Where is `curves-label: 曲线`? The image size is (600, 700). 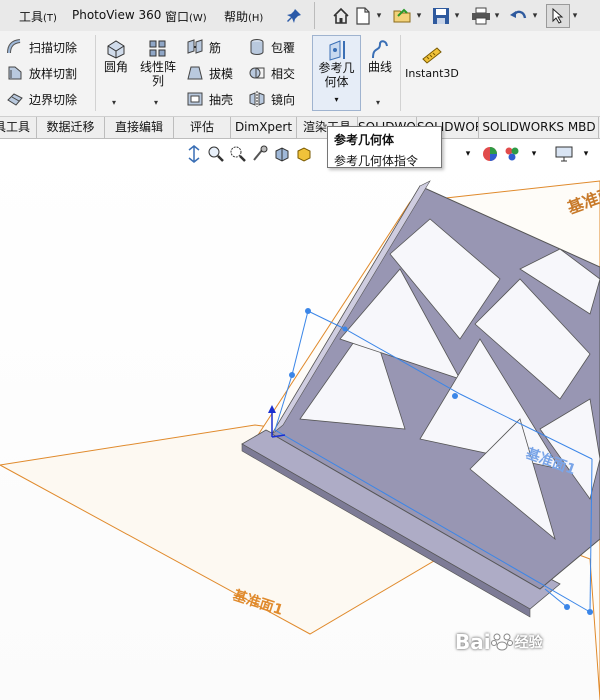 curves-label: 曲线 is located at coordinates (379, 67).